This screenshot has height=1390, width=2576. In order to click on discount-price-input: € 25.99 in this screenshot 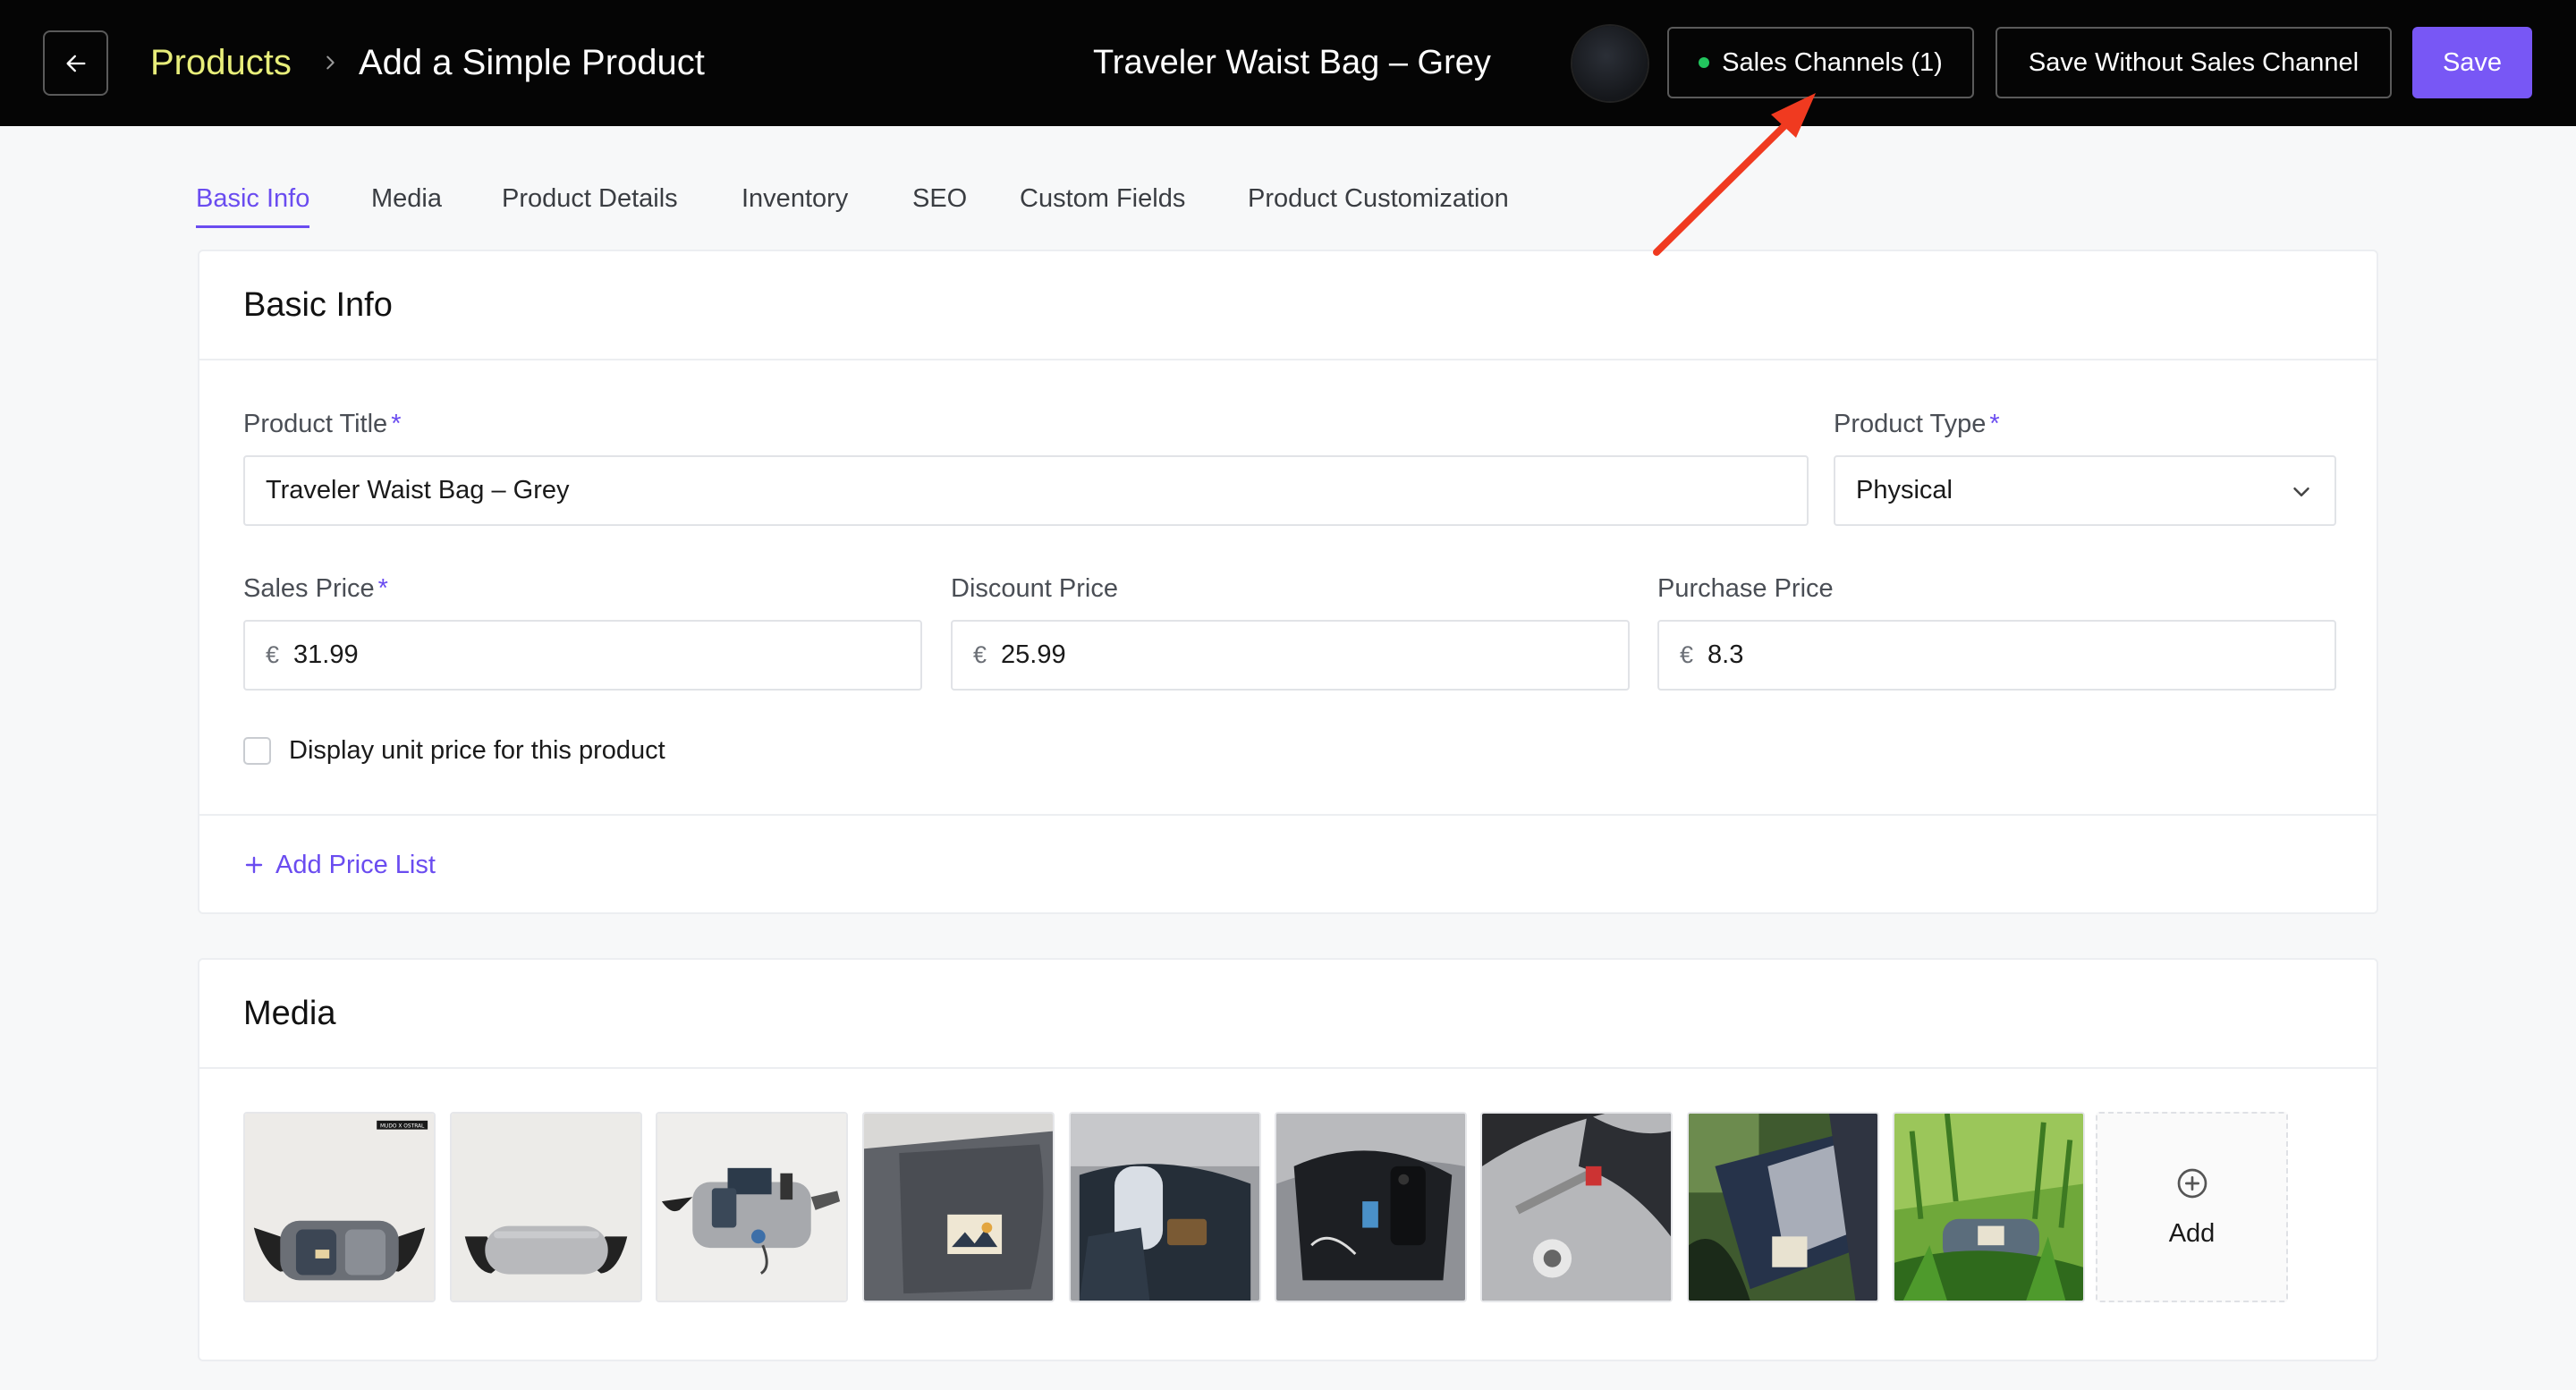, I will do `click(1290, 655)`.